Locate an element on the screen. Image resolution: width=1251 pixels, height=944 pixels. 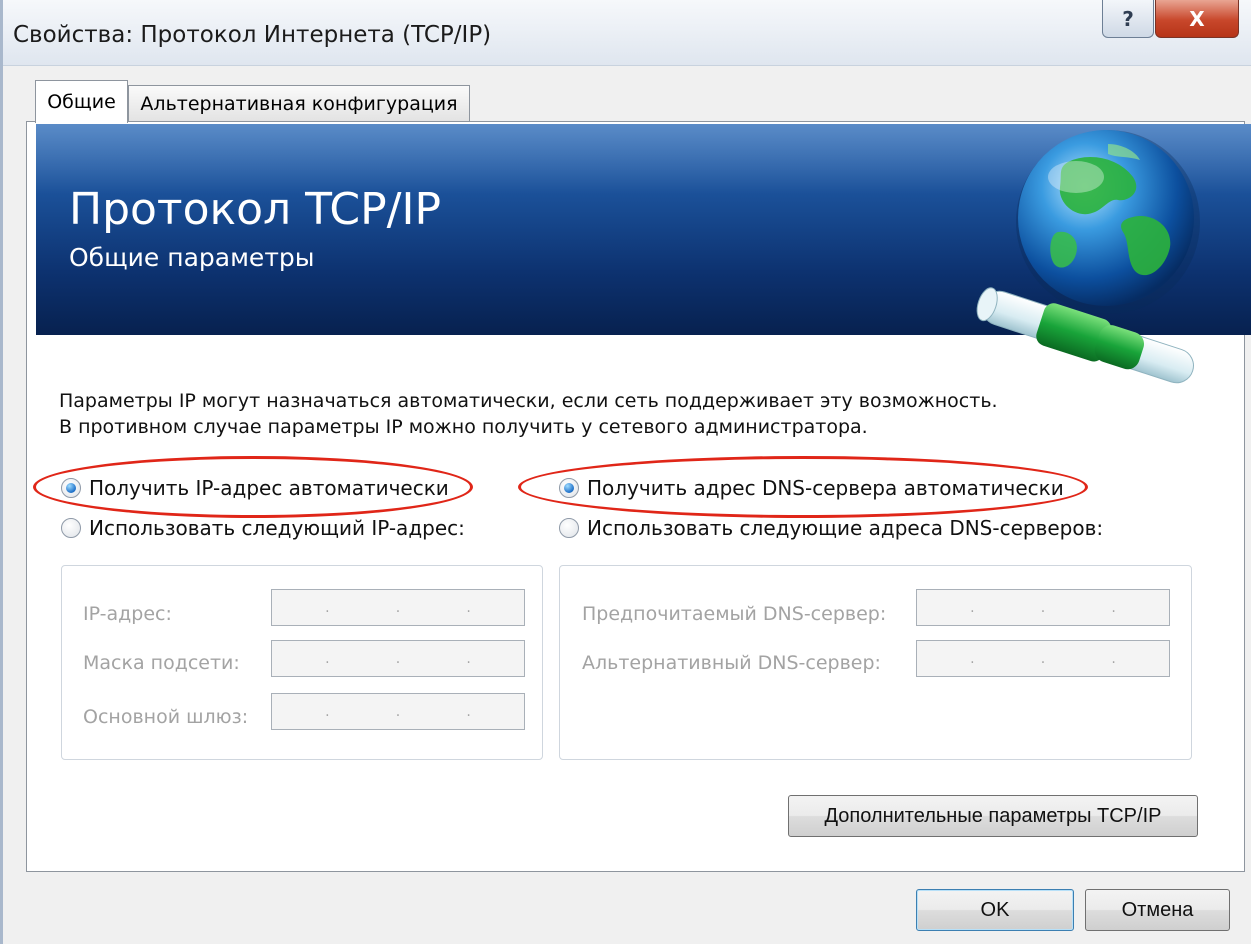
radio-ip-auto: Получить IP-адрес автоматически is located at coordinates (255, 488).